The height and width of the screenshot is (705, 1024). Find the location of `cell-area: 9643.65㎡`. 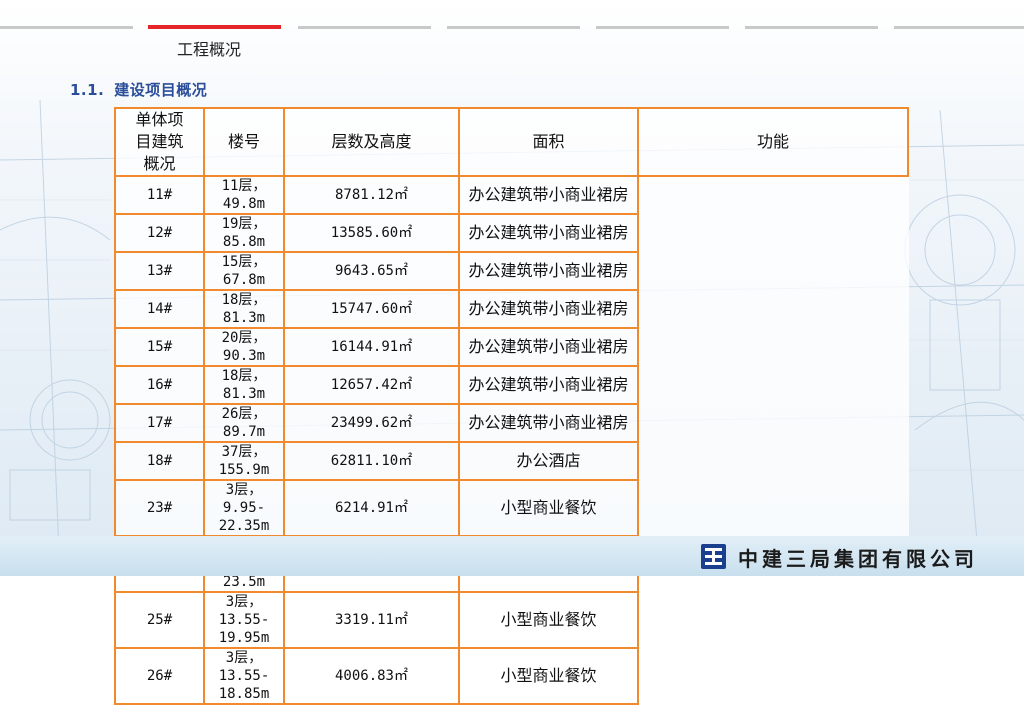

cell-area: 9643.65㎡ is located at coordinates (371, 271).